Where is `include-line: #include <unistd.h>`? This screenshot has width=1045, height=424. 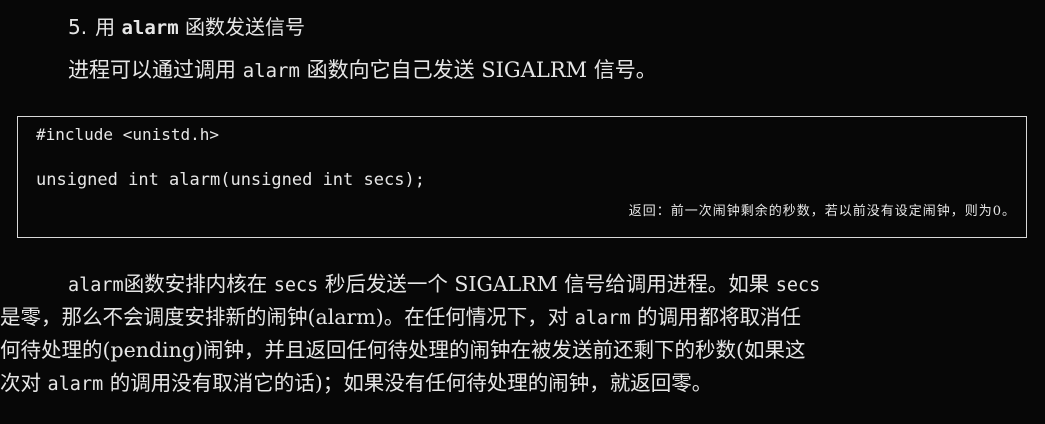
include-line: #include <unistd.h> is located at coordinates (128, 134).